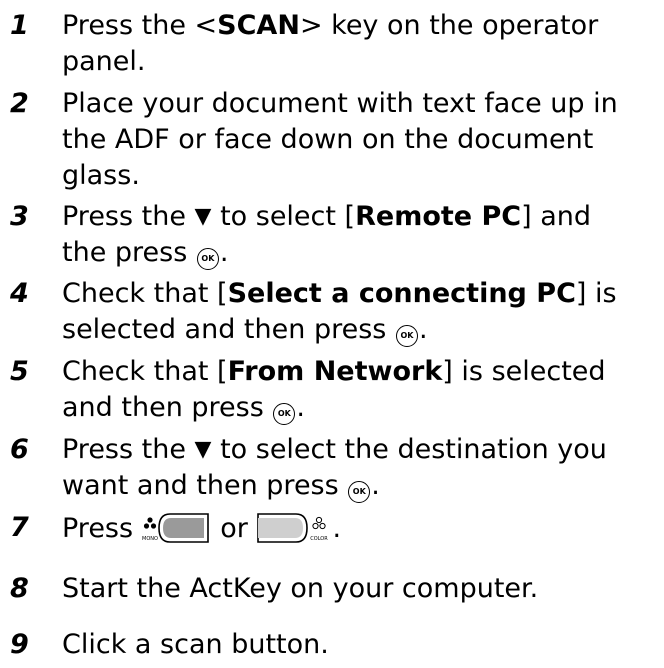 The image size is (664, 668). What do you see at coordinates (596, 293) in the screenshot?
I see `text-segment: ] is` at bounding box center [596, 293].